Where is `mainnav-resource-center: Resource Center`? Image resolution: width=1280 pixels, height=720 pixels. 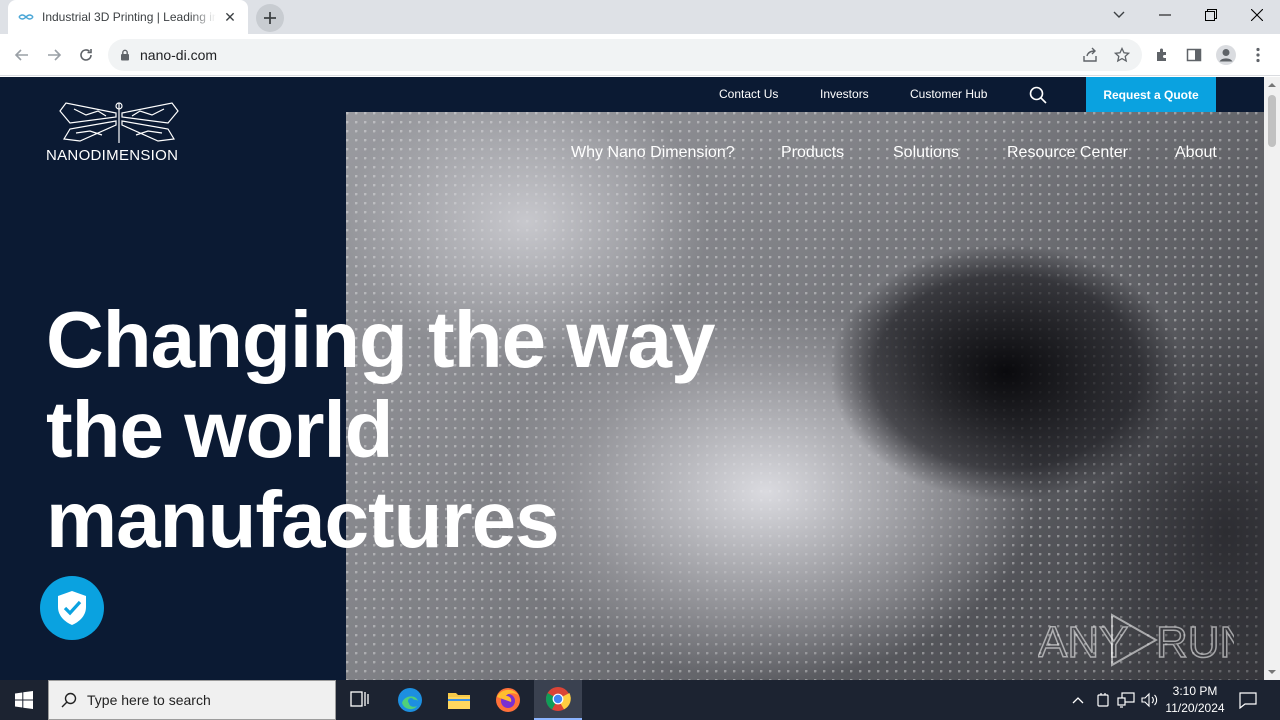
mainnav-resource-center: Resource Center is located at coordinates (1067, 153).